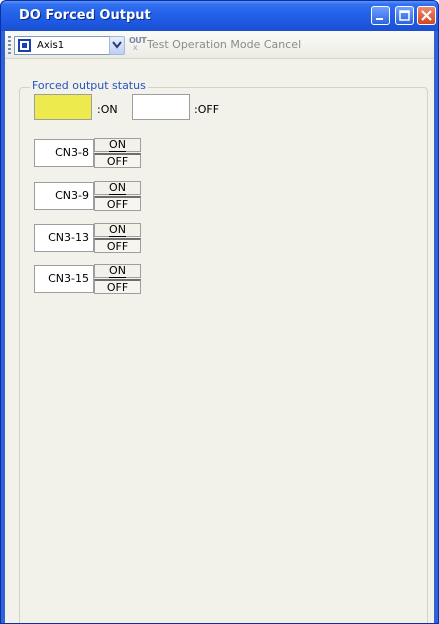  I want to click on signal-label-cn3-15: CN3-15, so click(64, 279).